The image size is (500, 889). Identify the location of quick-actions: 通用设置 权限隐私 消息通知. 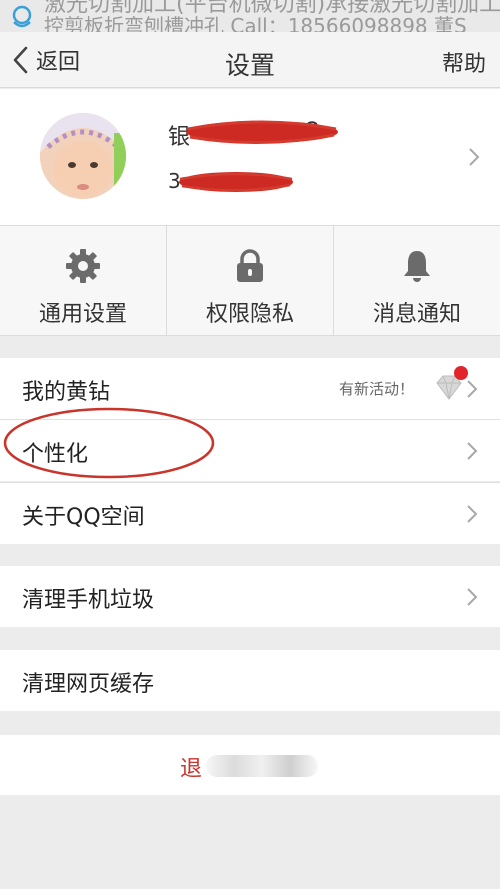
(250, 281).